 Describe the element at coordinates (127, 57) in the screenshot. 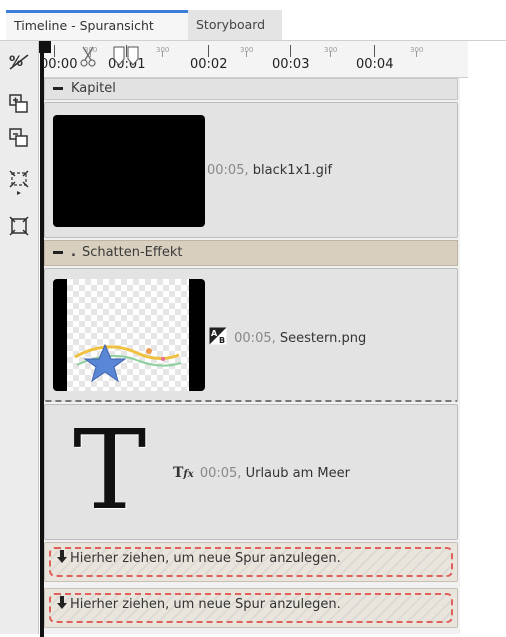

I see `marker-handle-icon` at that location.